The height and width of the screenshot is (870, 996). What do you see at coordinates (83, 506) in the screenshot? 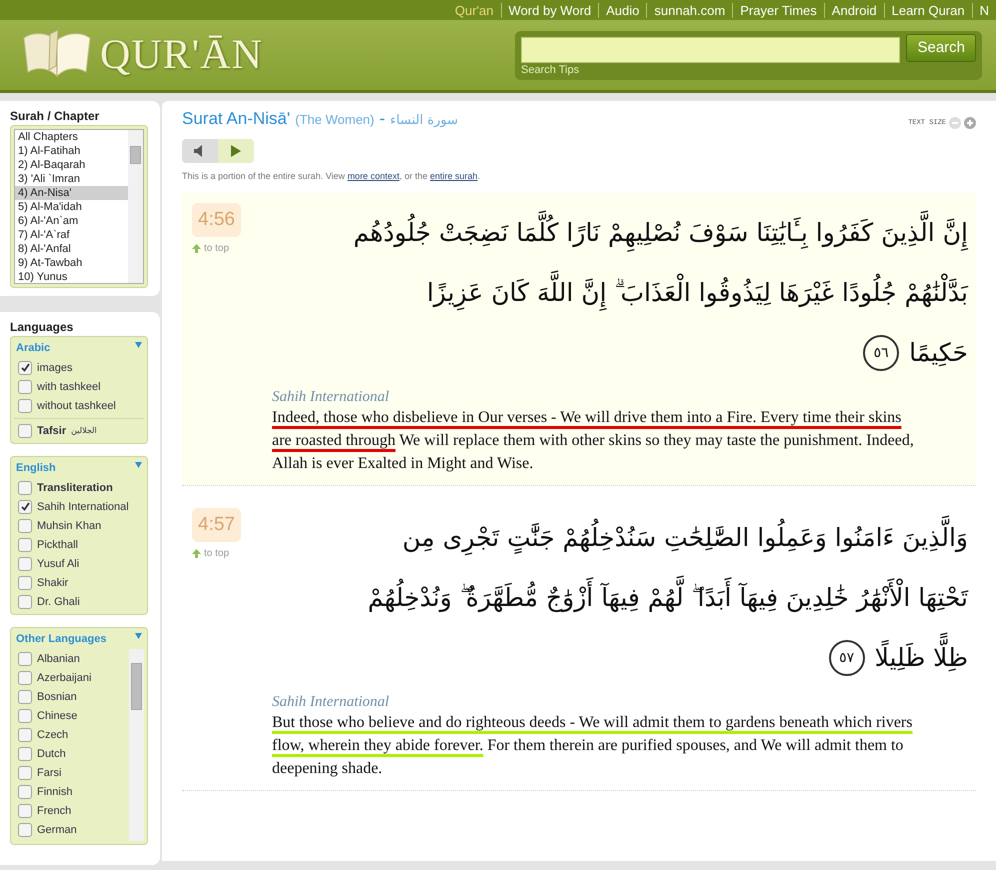
I see `option-label: Sahih International` at bounding box center [83, 506].